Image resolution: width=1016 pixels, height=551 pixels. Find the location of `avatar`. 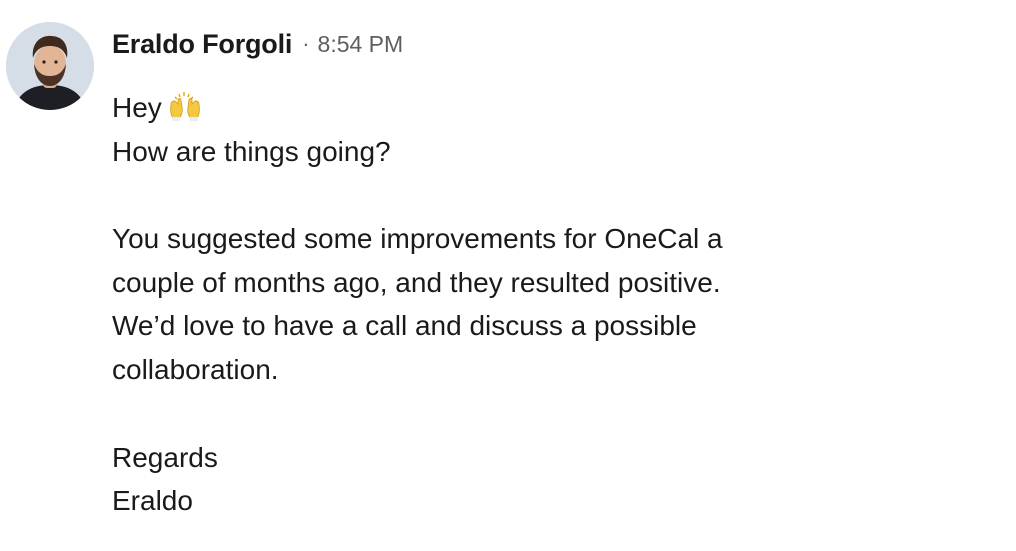

avatar is located at coordinates (50, 66).